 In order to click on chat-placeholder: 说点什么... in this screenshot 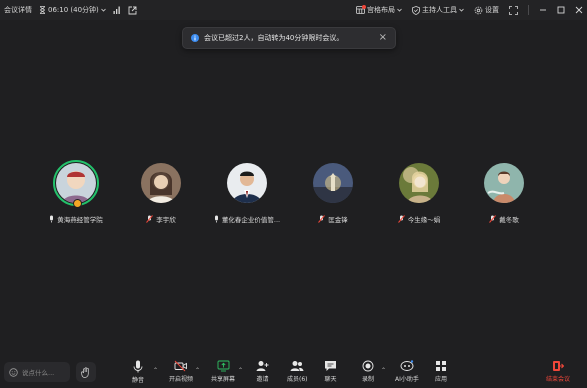, I will do `click(38, 373)`.